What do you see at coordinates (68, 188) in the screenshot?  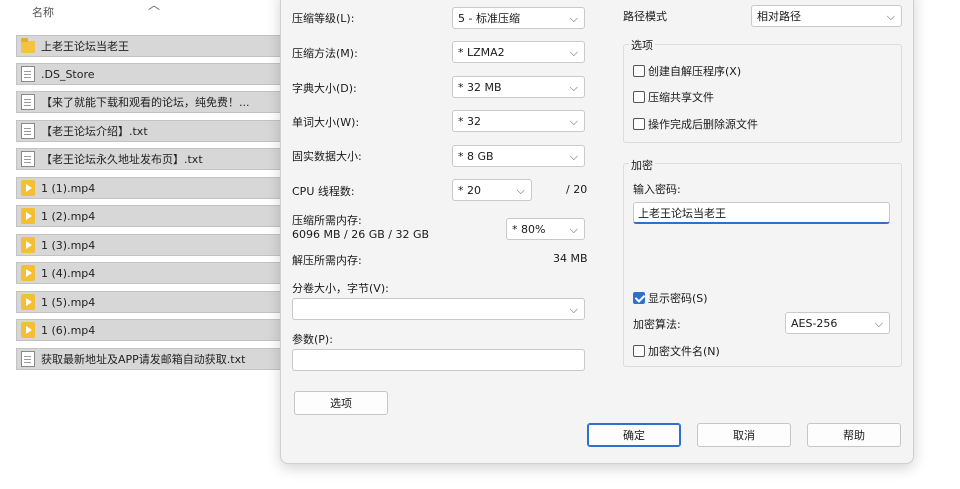 I see `file-name: 1 (1).mp4` at bounding box center [68, 188].